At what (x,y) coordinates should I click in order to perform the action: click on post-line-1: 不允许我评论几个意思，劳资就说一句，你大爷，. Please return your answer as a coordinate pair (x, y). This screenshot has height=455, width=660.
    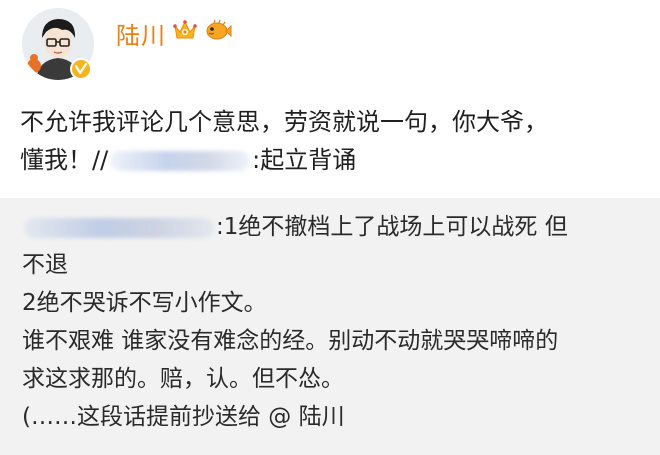
    Looking at the image, I should click on (284, 122).